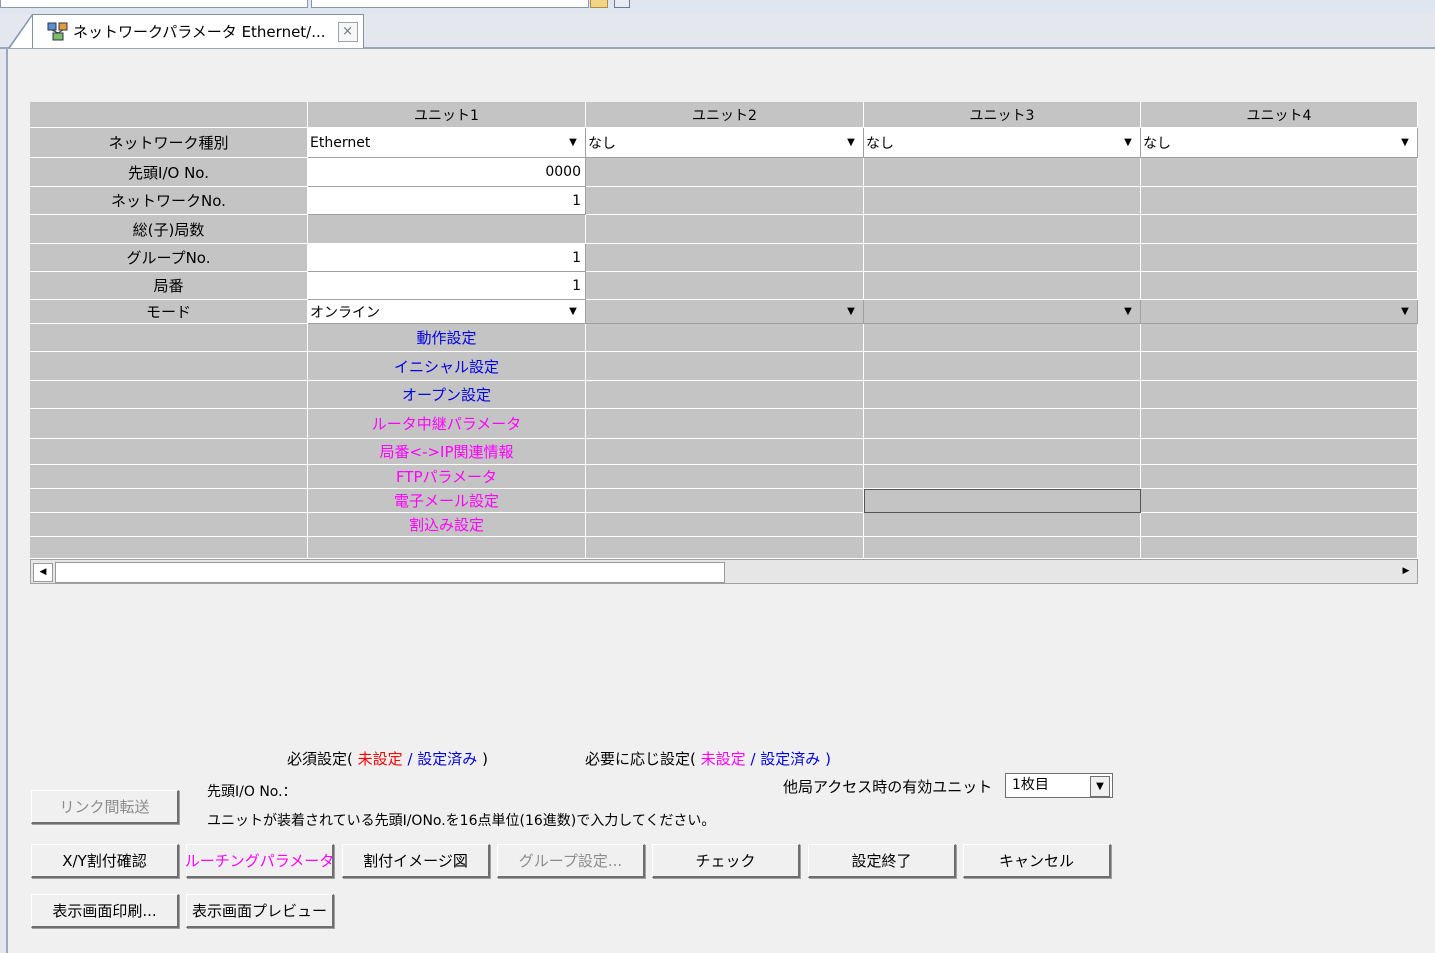 The image size is (1435, 953). I want to click on operation-settings-link: 動作設定, so click(447, 338).